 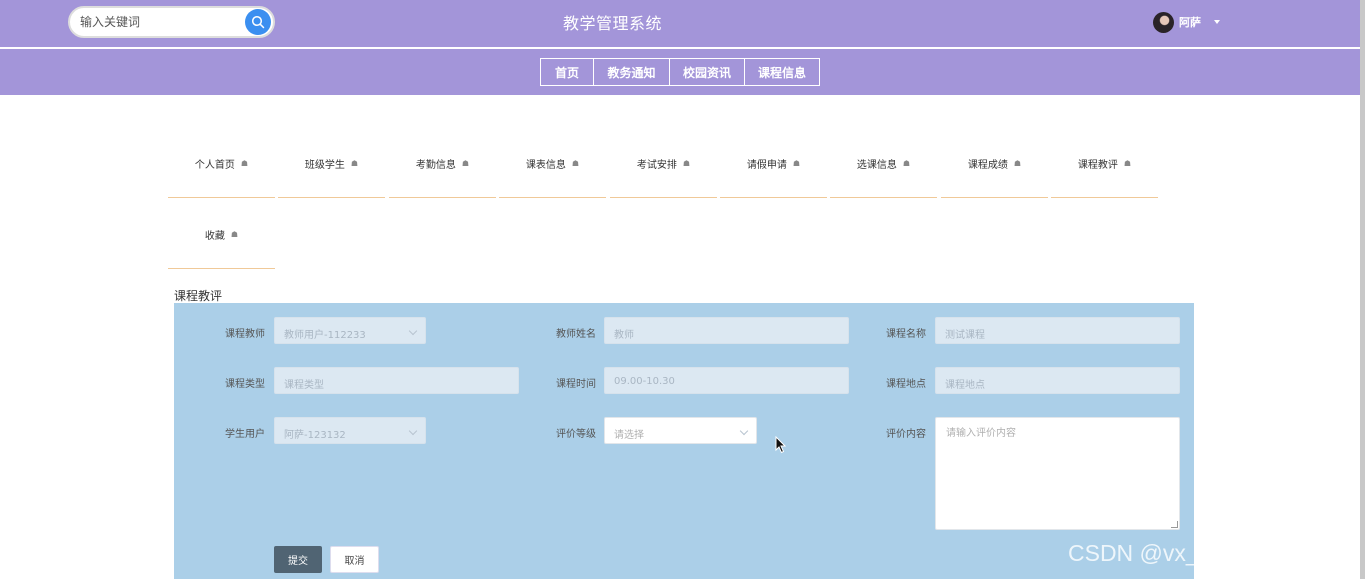 I want to click on tab-course-selection: 选课信息 ☗, so click(x=883, y=164).